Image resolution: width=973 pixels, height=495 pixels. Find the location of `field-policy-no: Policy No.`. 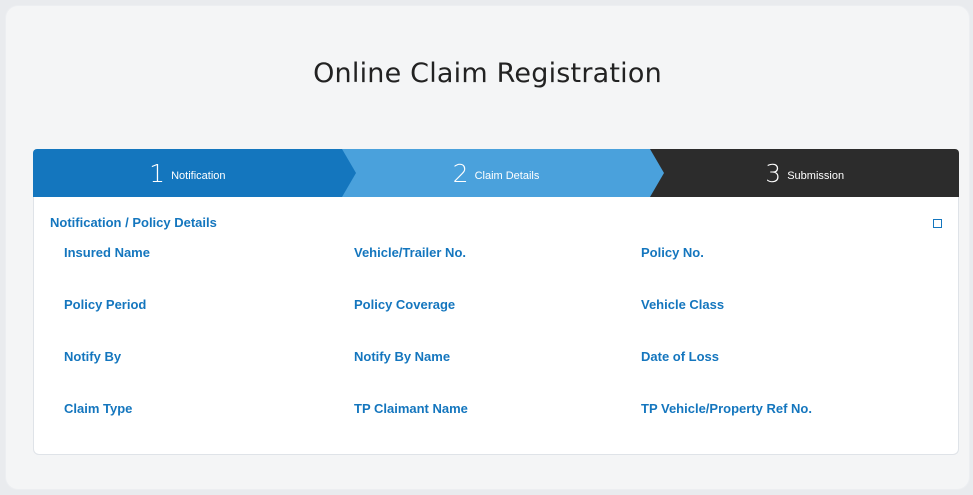

field-policy-no: Policy No. is located at coordinates (672, 252).